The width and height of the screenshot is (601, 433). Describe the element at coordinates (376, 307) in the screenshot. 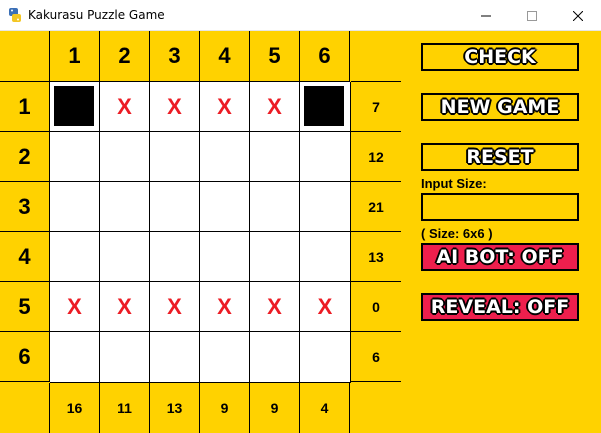

I see `row-target: 0` at that location.